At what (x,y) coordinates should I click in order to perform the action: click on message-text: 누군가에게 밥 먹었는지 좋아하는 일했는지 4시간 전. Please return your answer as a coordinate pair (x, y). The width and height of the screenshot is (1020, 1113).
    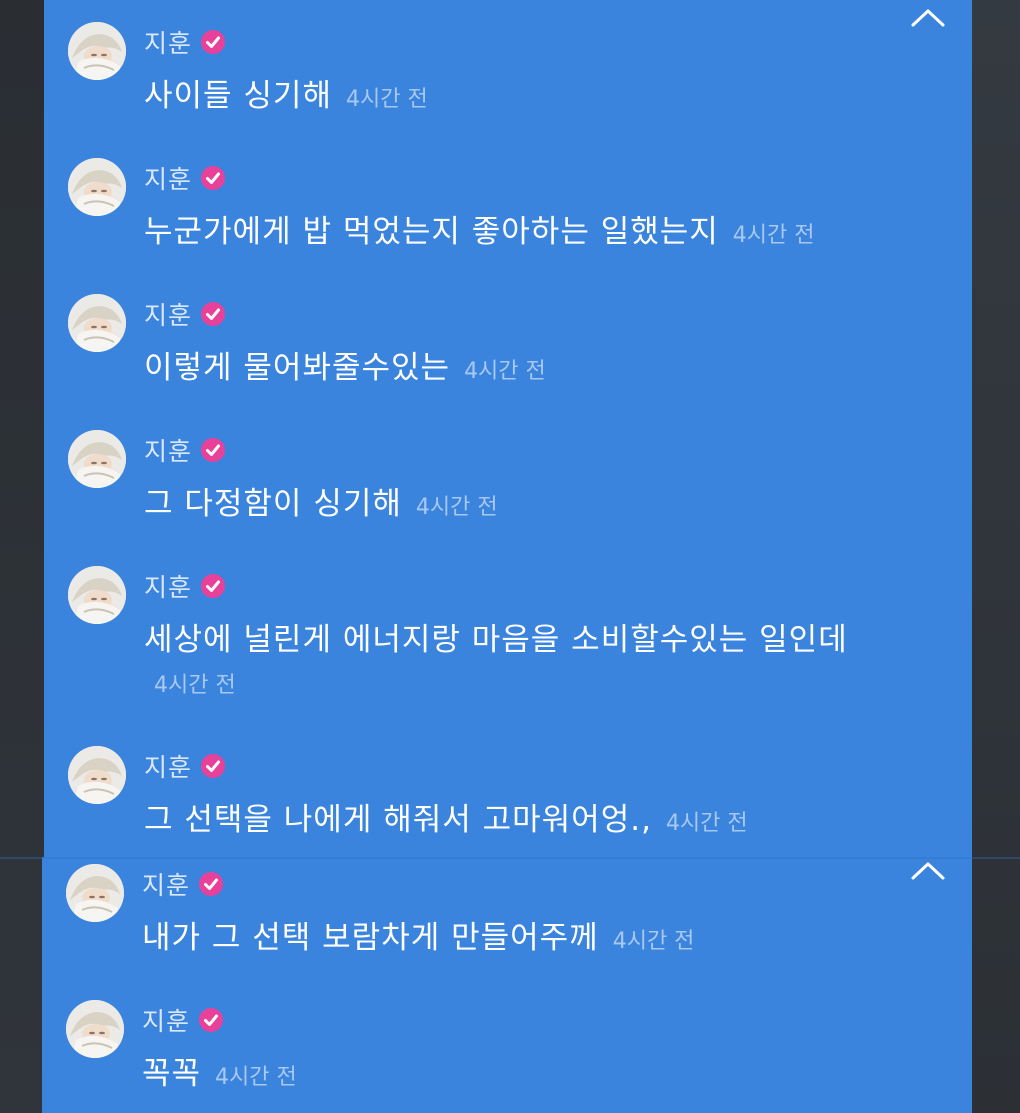
    Looking at the image, I should click on (548, 234).